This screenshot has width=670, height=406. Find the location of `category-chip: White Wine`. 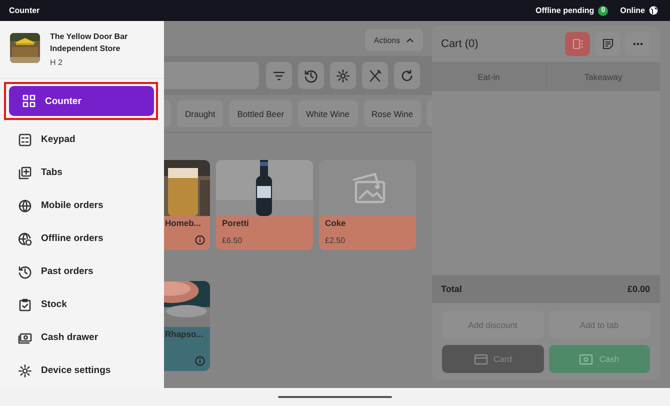

category-chip: White Wine is located at coordinates (328, 113).